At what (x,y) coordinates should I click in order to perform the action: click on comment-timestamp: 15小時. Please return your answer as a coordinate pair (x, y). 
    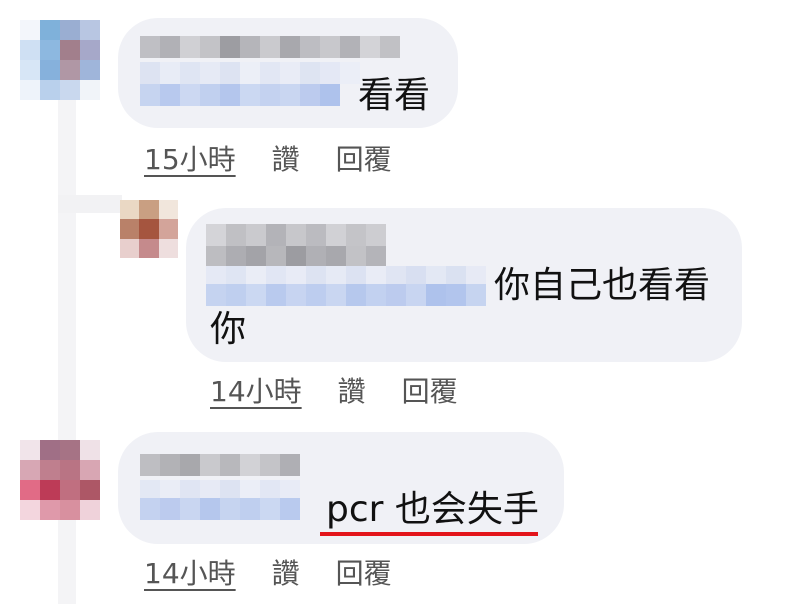
    Looking at the image, I should click on (190, 160).